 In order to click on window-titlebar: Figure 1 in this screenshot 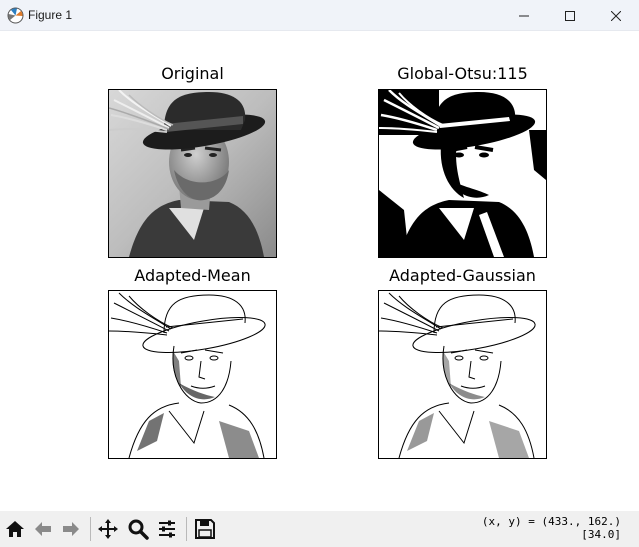, I will do `click(319, 15)`.